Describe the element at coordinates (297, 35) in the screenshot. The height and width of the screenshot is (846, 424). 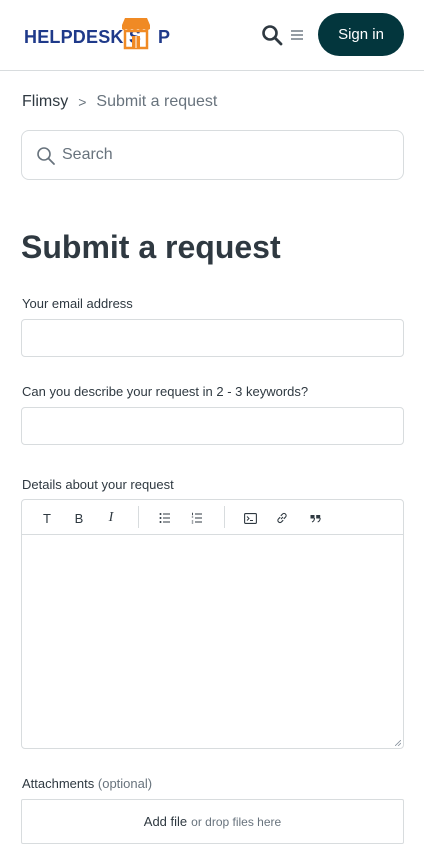
I see `hamburger-menu-icon` at that location.